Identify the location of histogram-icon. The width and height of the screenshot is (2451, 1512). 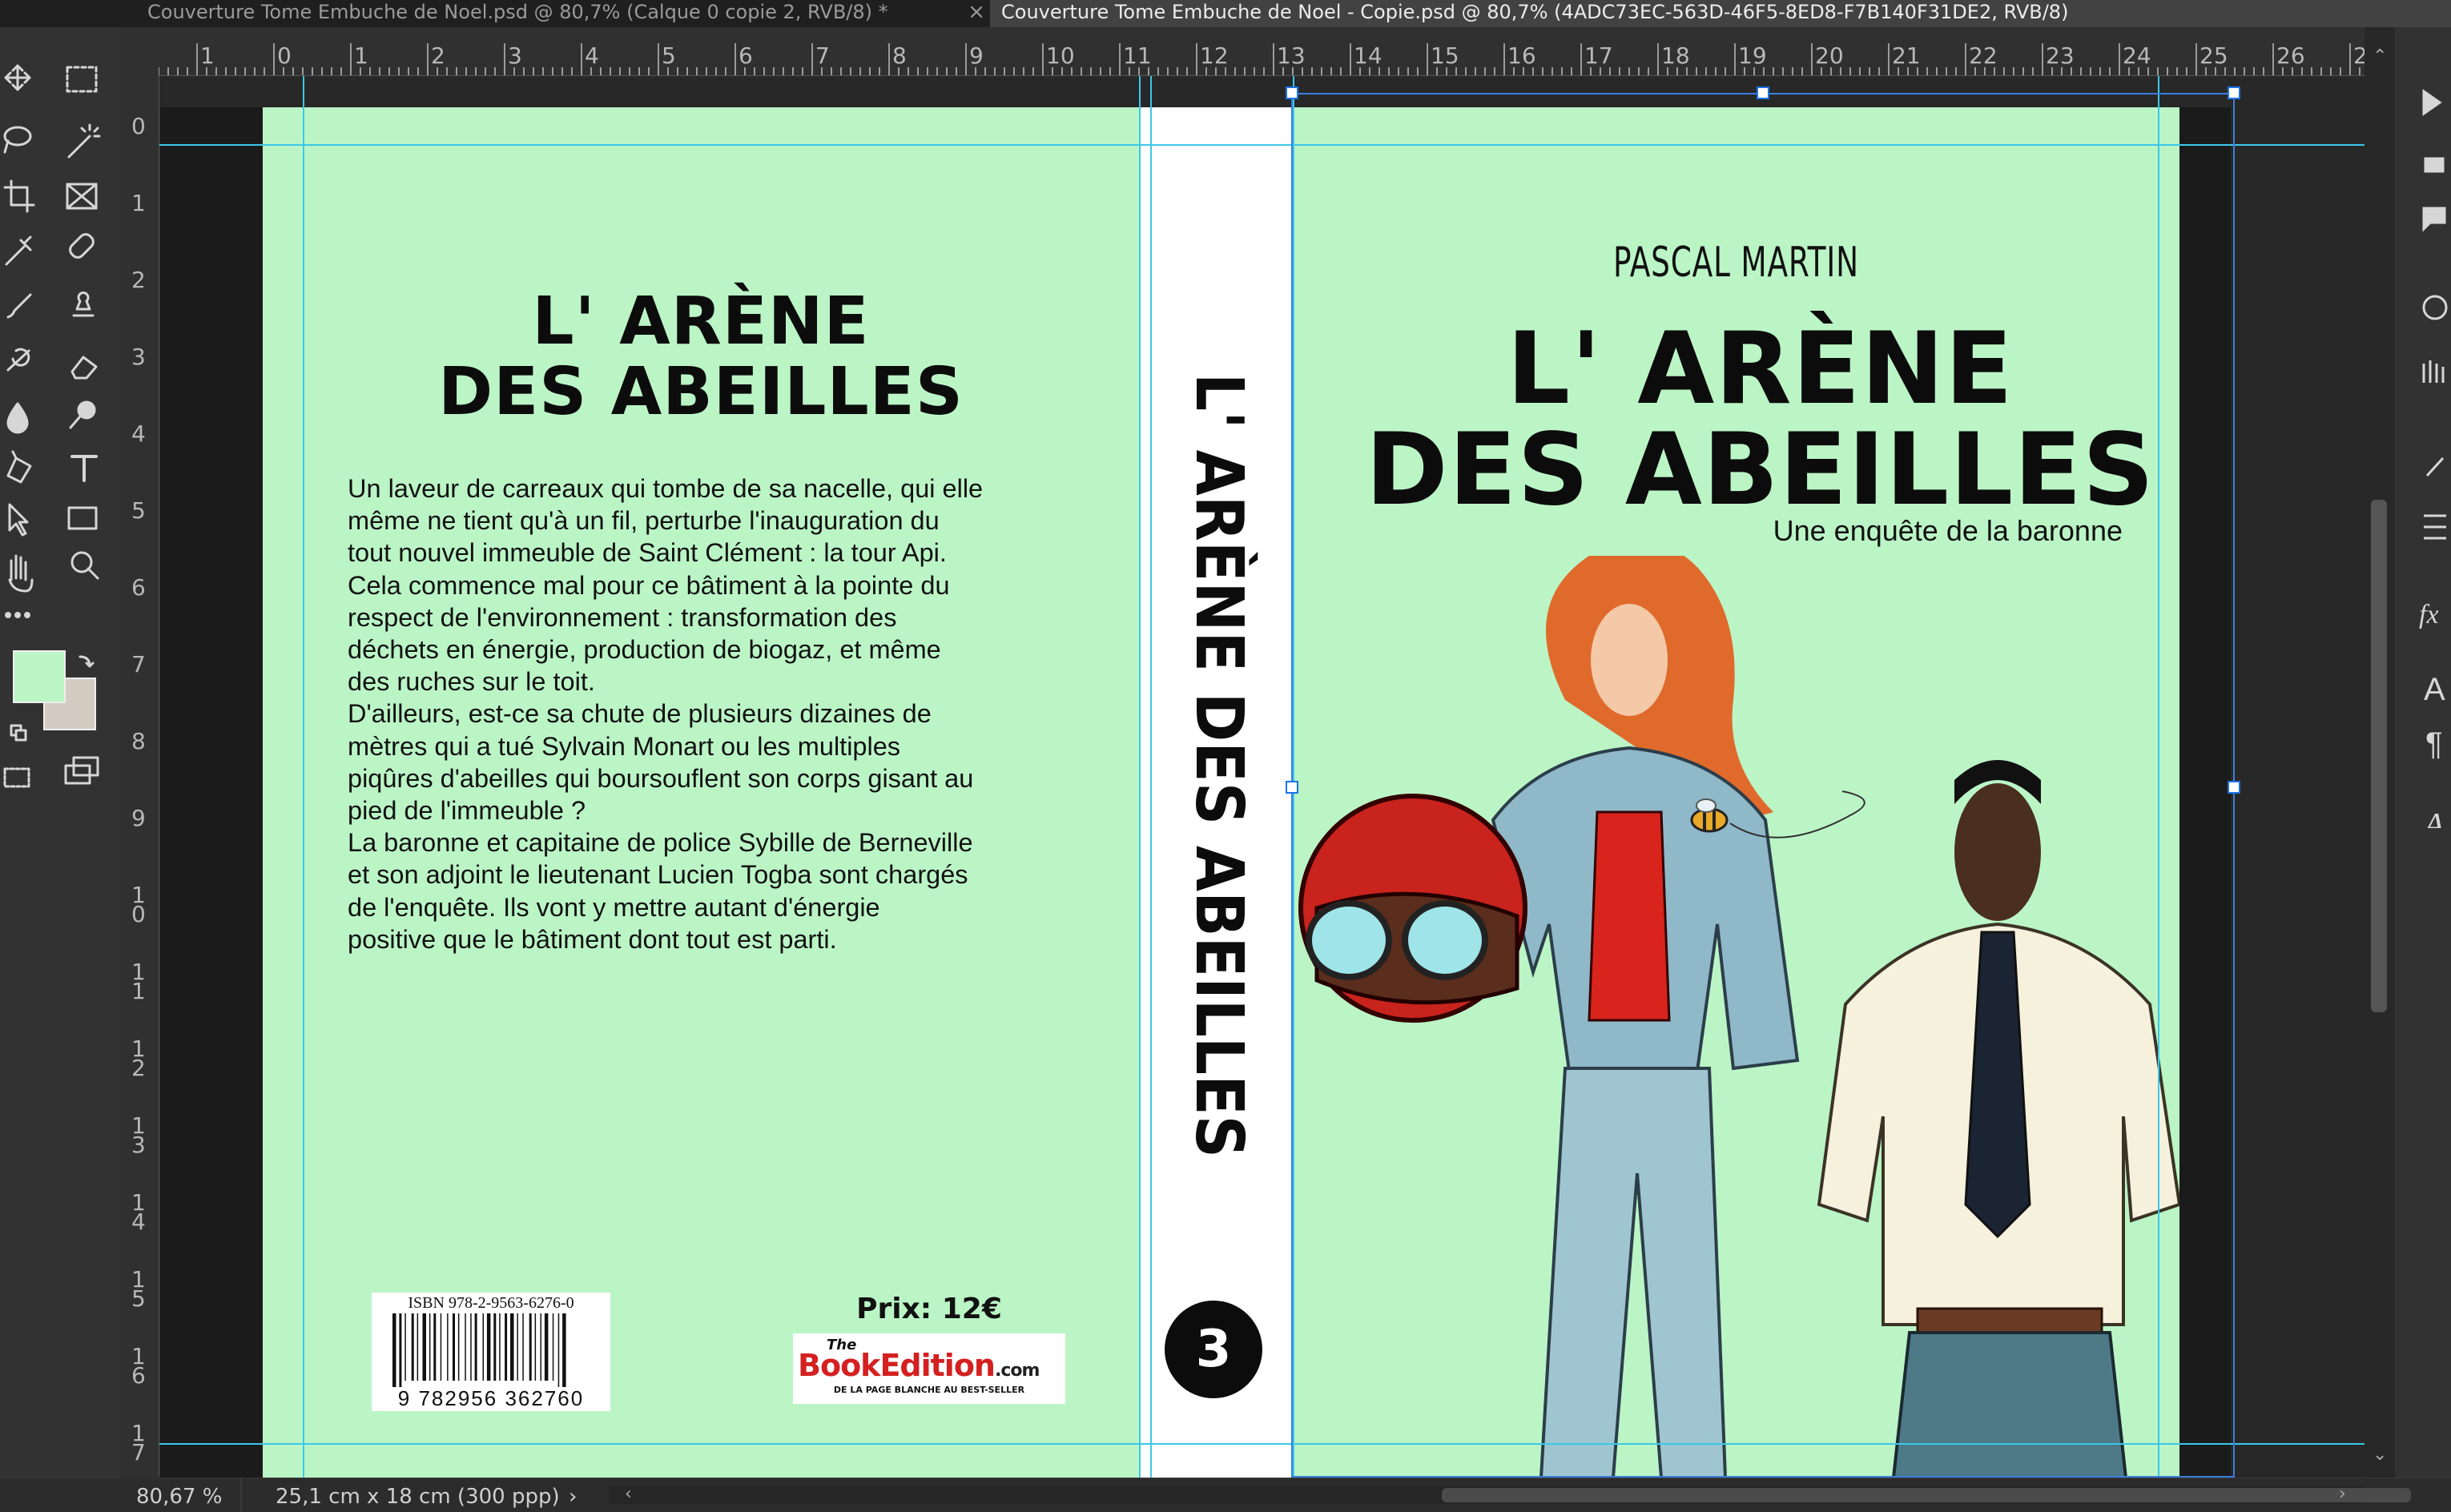
(2434, 371).